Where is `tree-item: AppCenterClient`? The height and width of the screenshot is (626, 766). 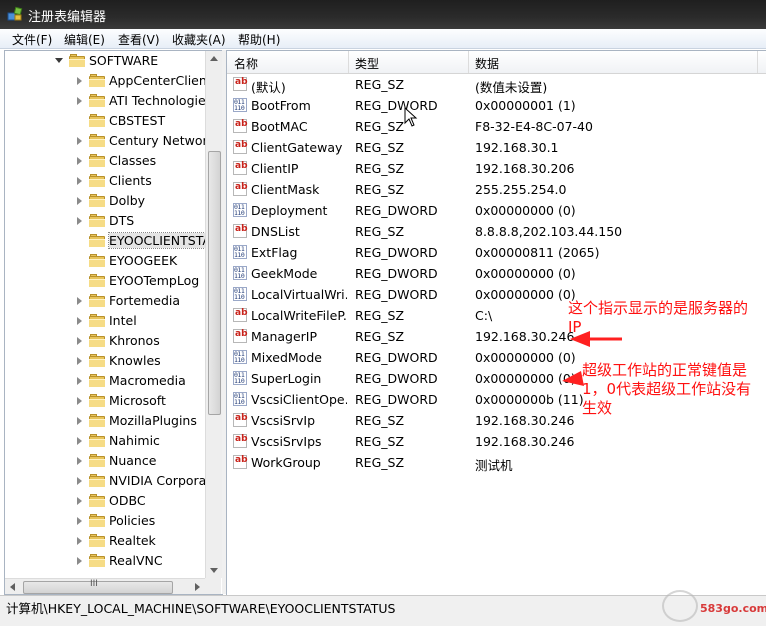
tree-item: AppCenterClient is located at coordinates (105, 81).